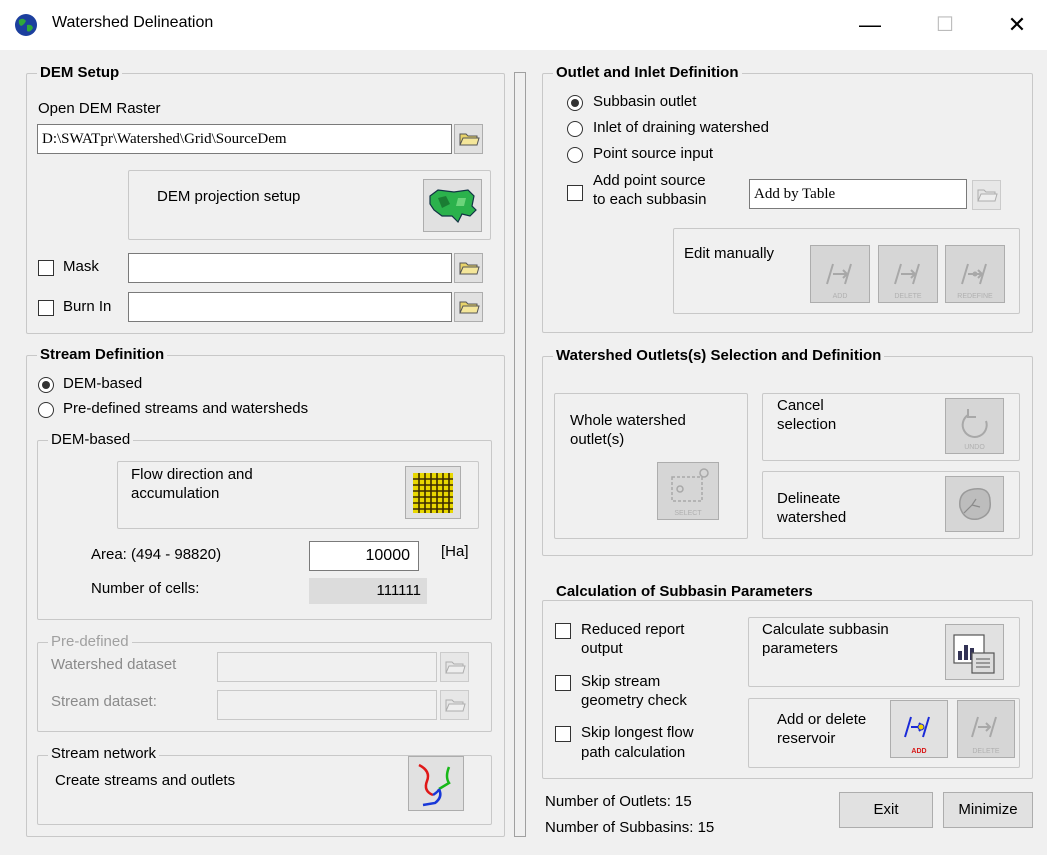  I want to click on report-icon, so click(974, 654).